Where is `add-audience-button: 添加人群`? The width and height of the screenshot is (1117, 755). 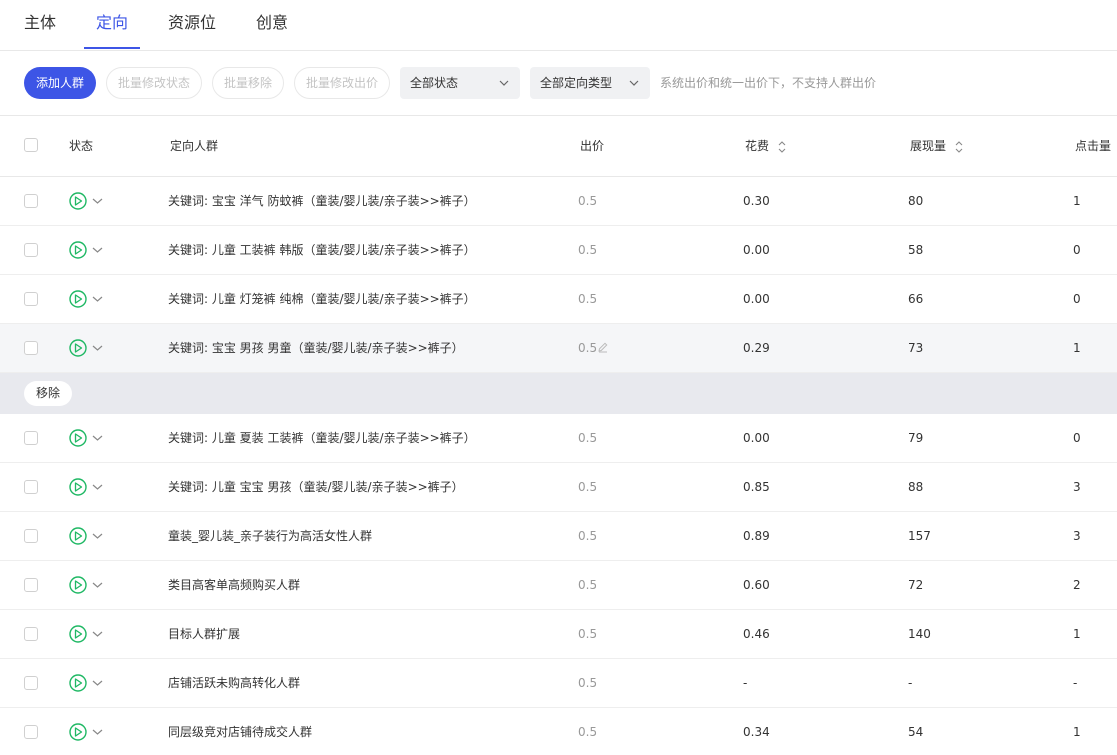 add-audience-button: 添加人群 is located at coordinates (60, 83).